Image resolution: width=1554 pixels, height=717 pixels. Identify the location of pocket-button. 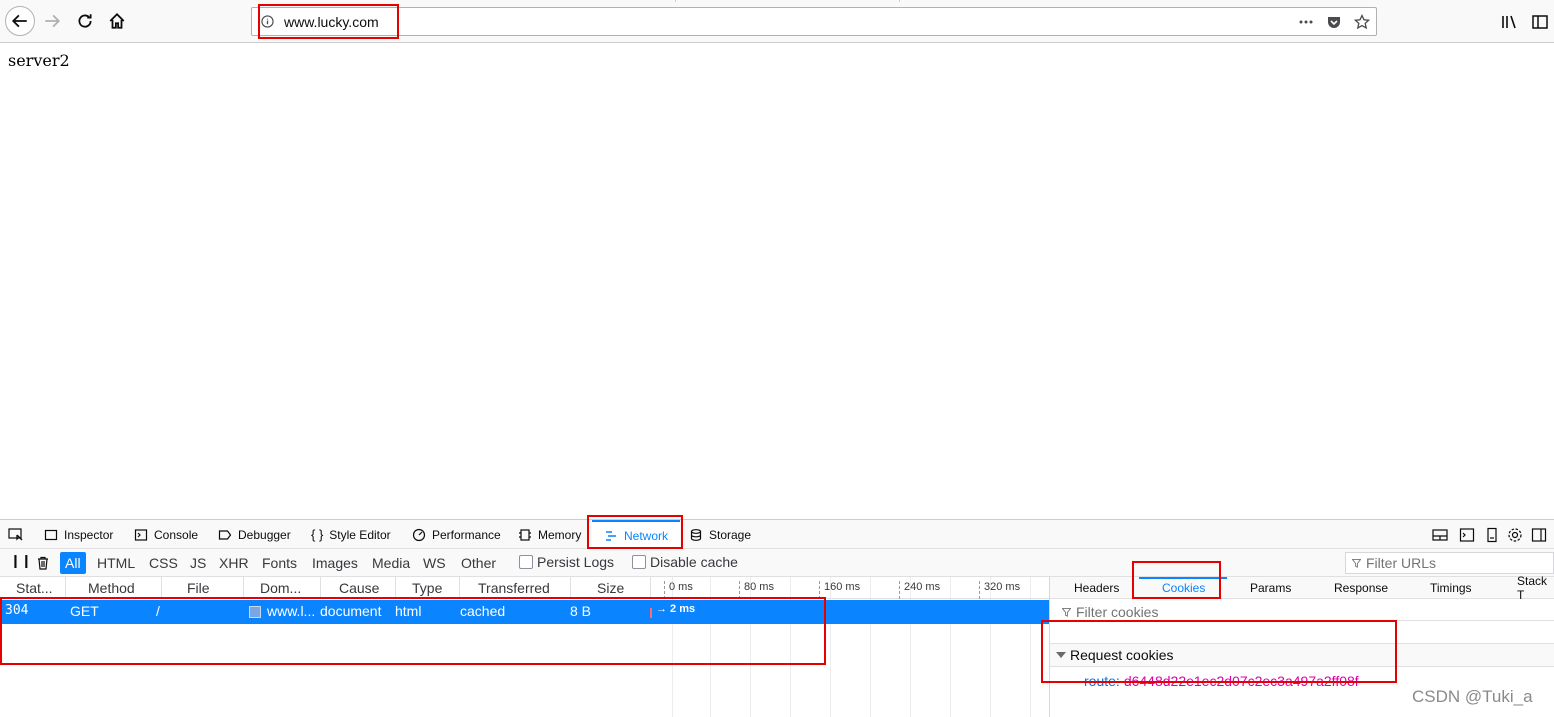
(1334, 22).